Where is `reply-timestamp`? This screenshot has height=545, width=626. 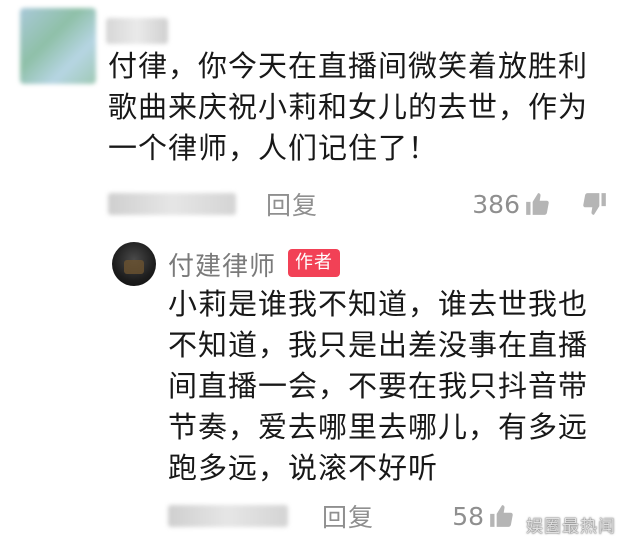
reply-timestamp is located at coordinates (228, 516).